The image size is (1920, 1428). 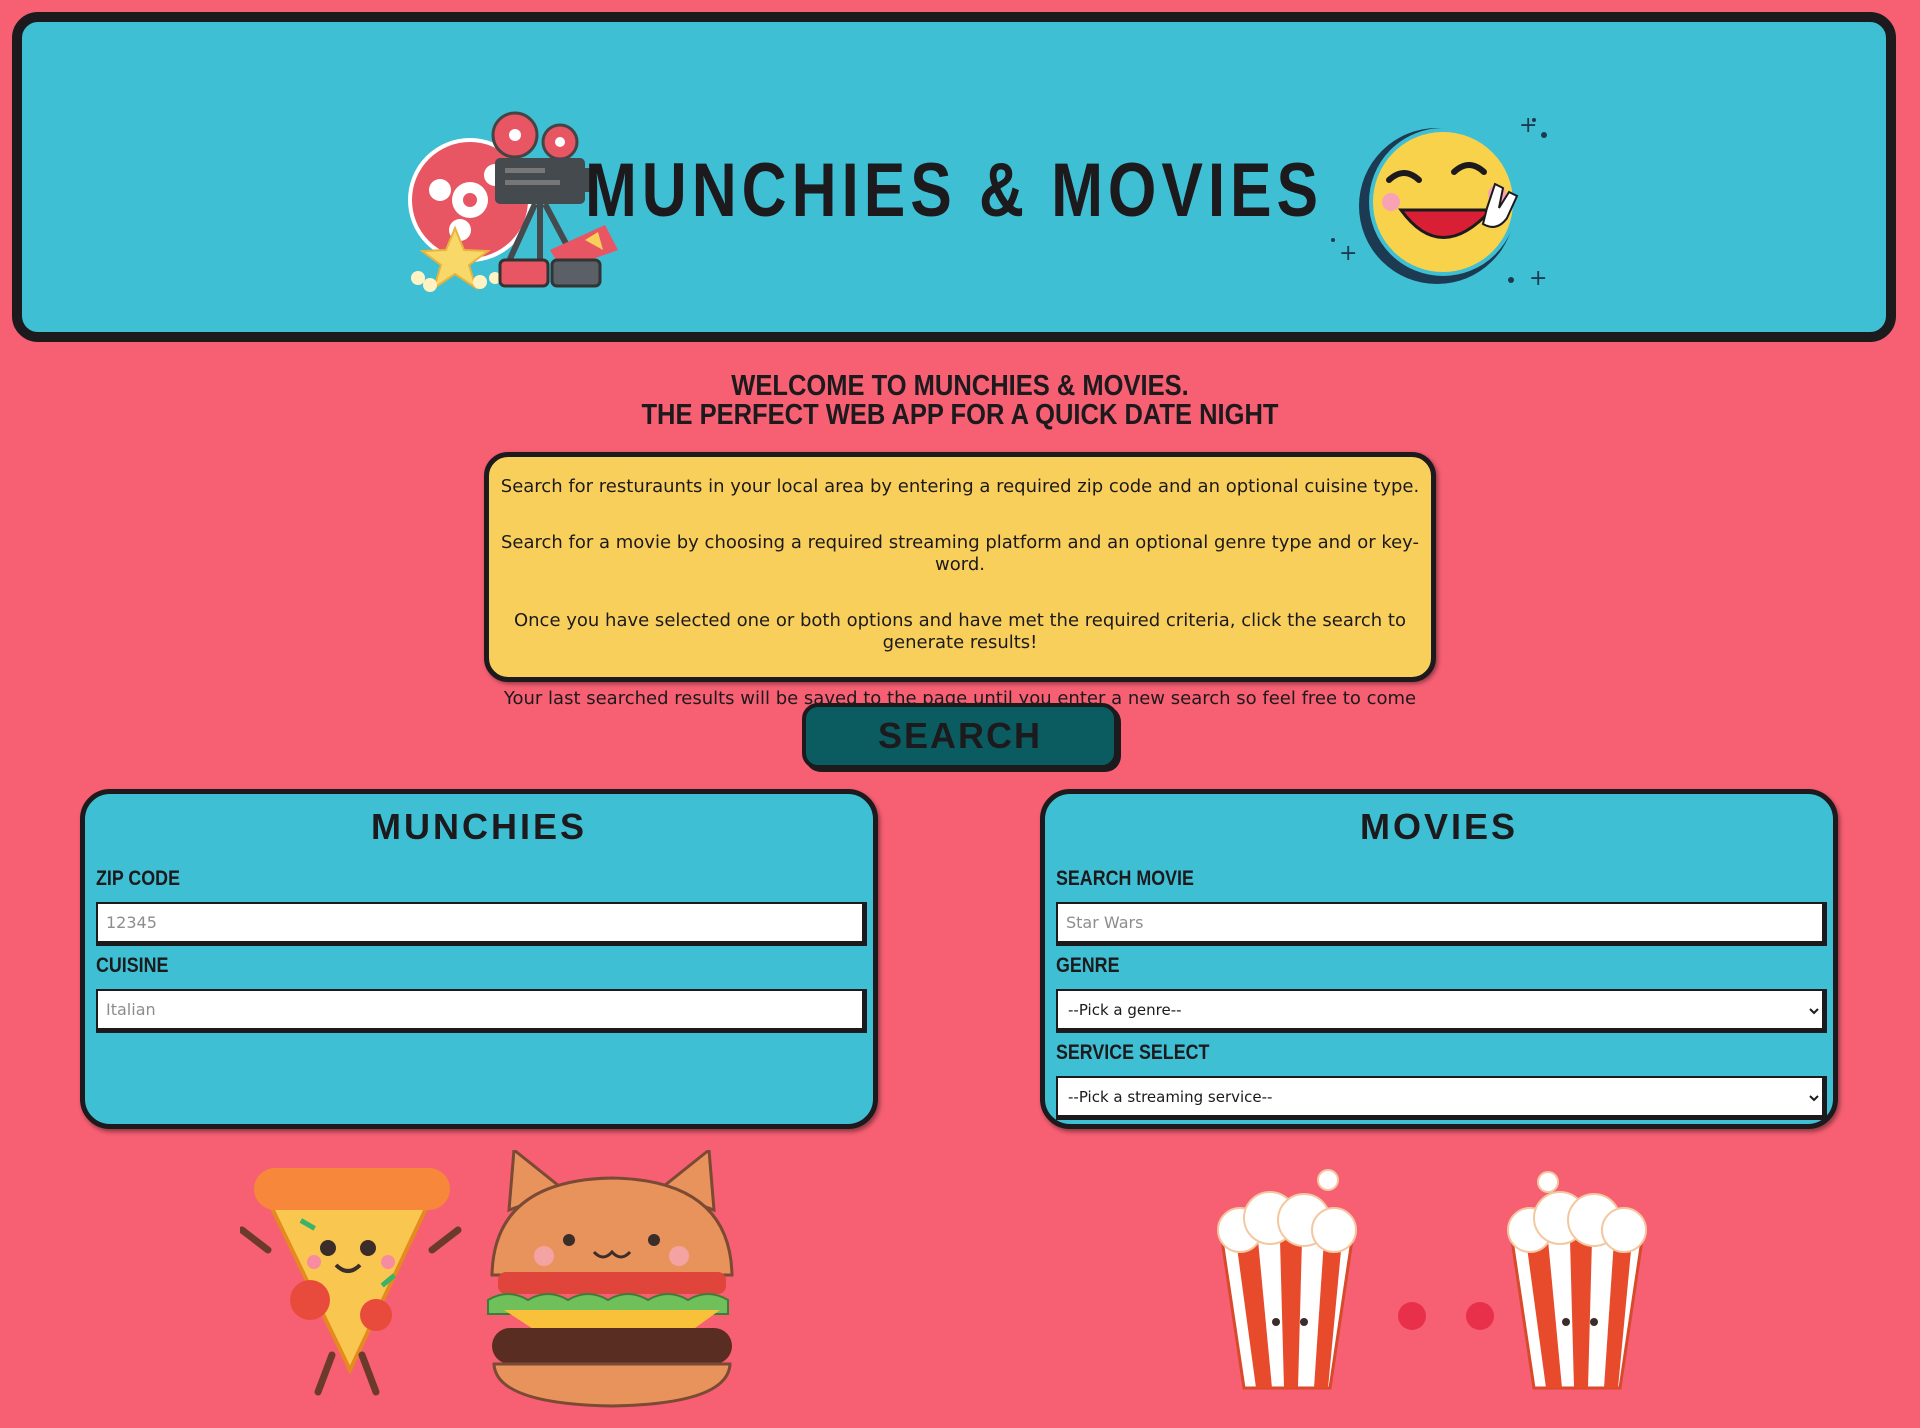 What do you see at coordinates (132, 965) in the screenshot?
I see `cuisine-label: Cuisine` at bounding box center [132, 965].